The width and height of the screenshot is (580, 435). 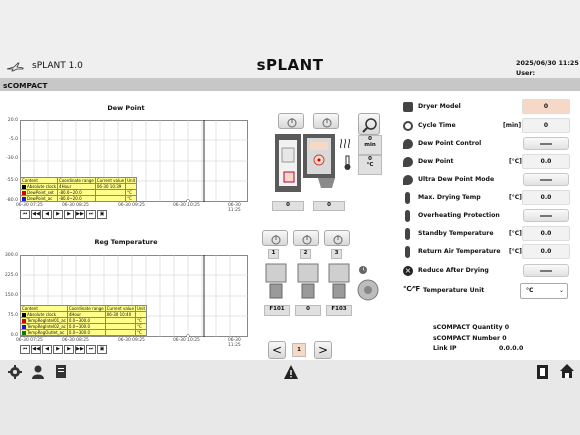 What do you see at coordinates (490, 216) in the screenshot?
I see `setting-row-overheating: Overheating Protection` at bounding box center [490, 216].